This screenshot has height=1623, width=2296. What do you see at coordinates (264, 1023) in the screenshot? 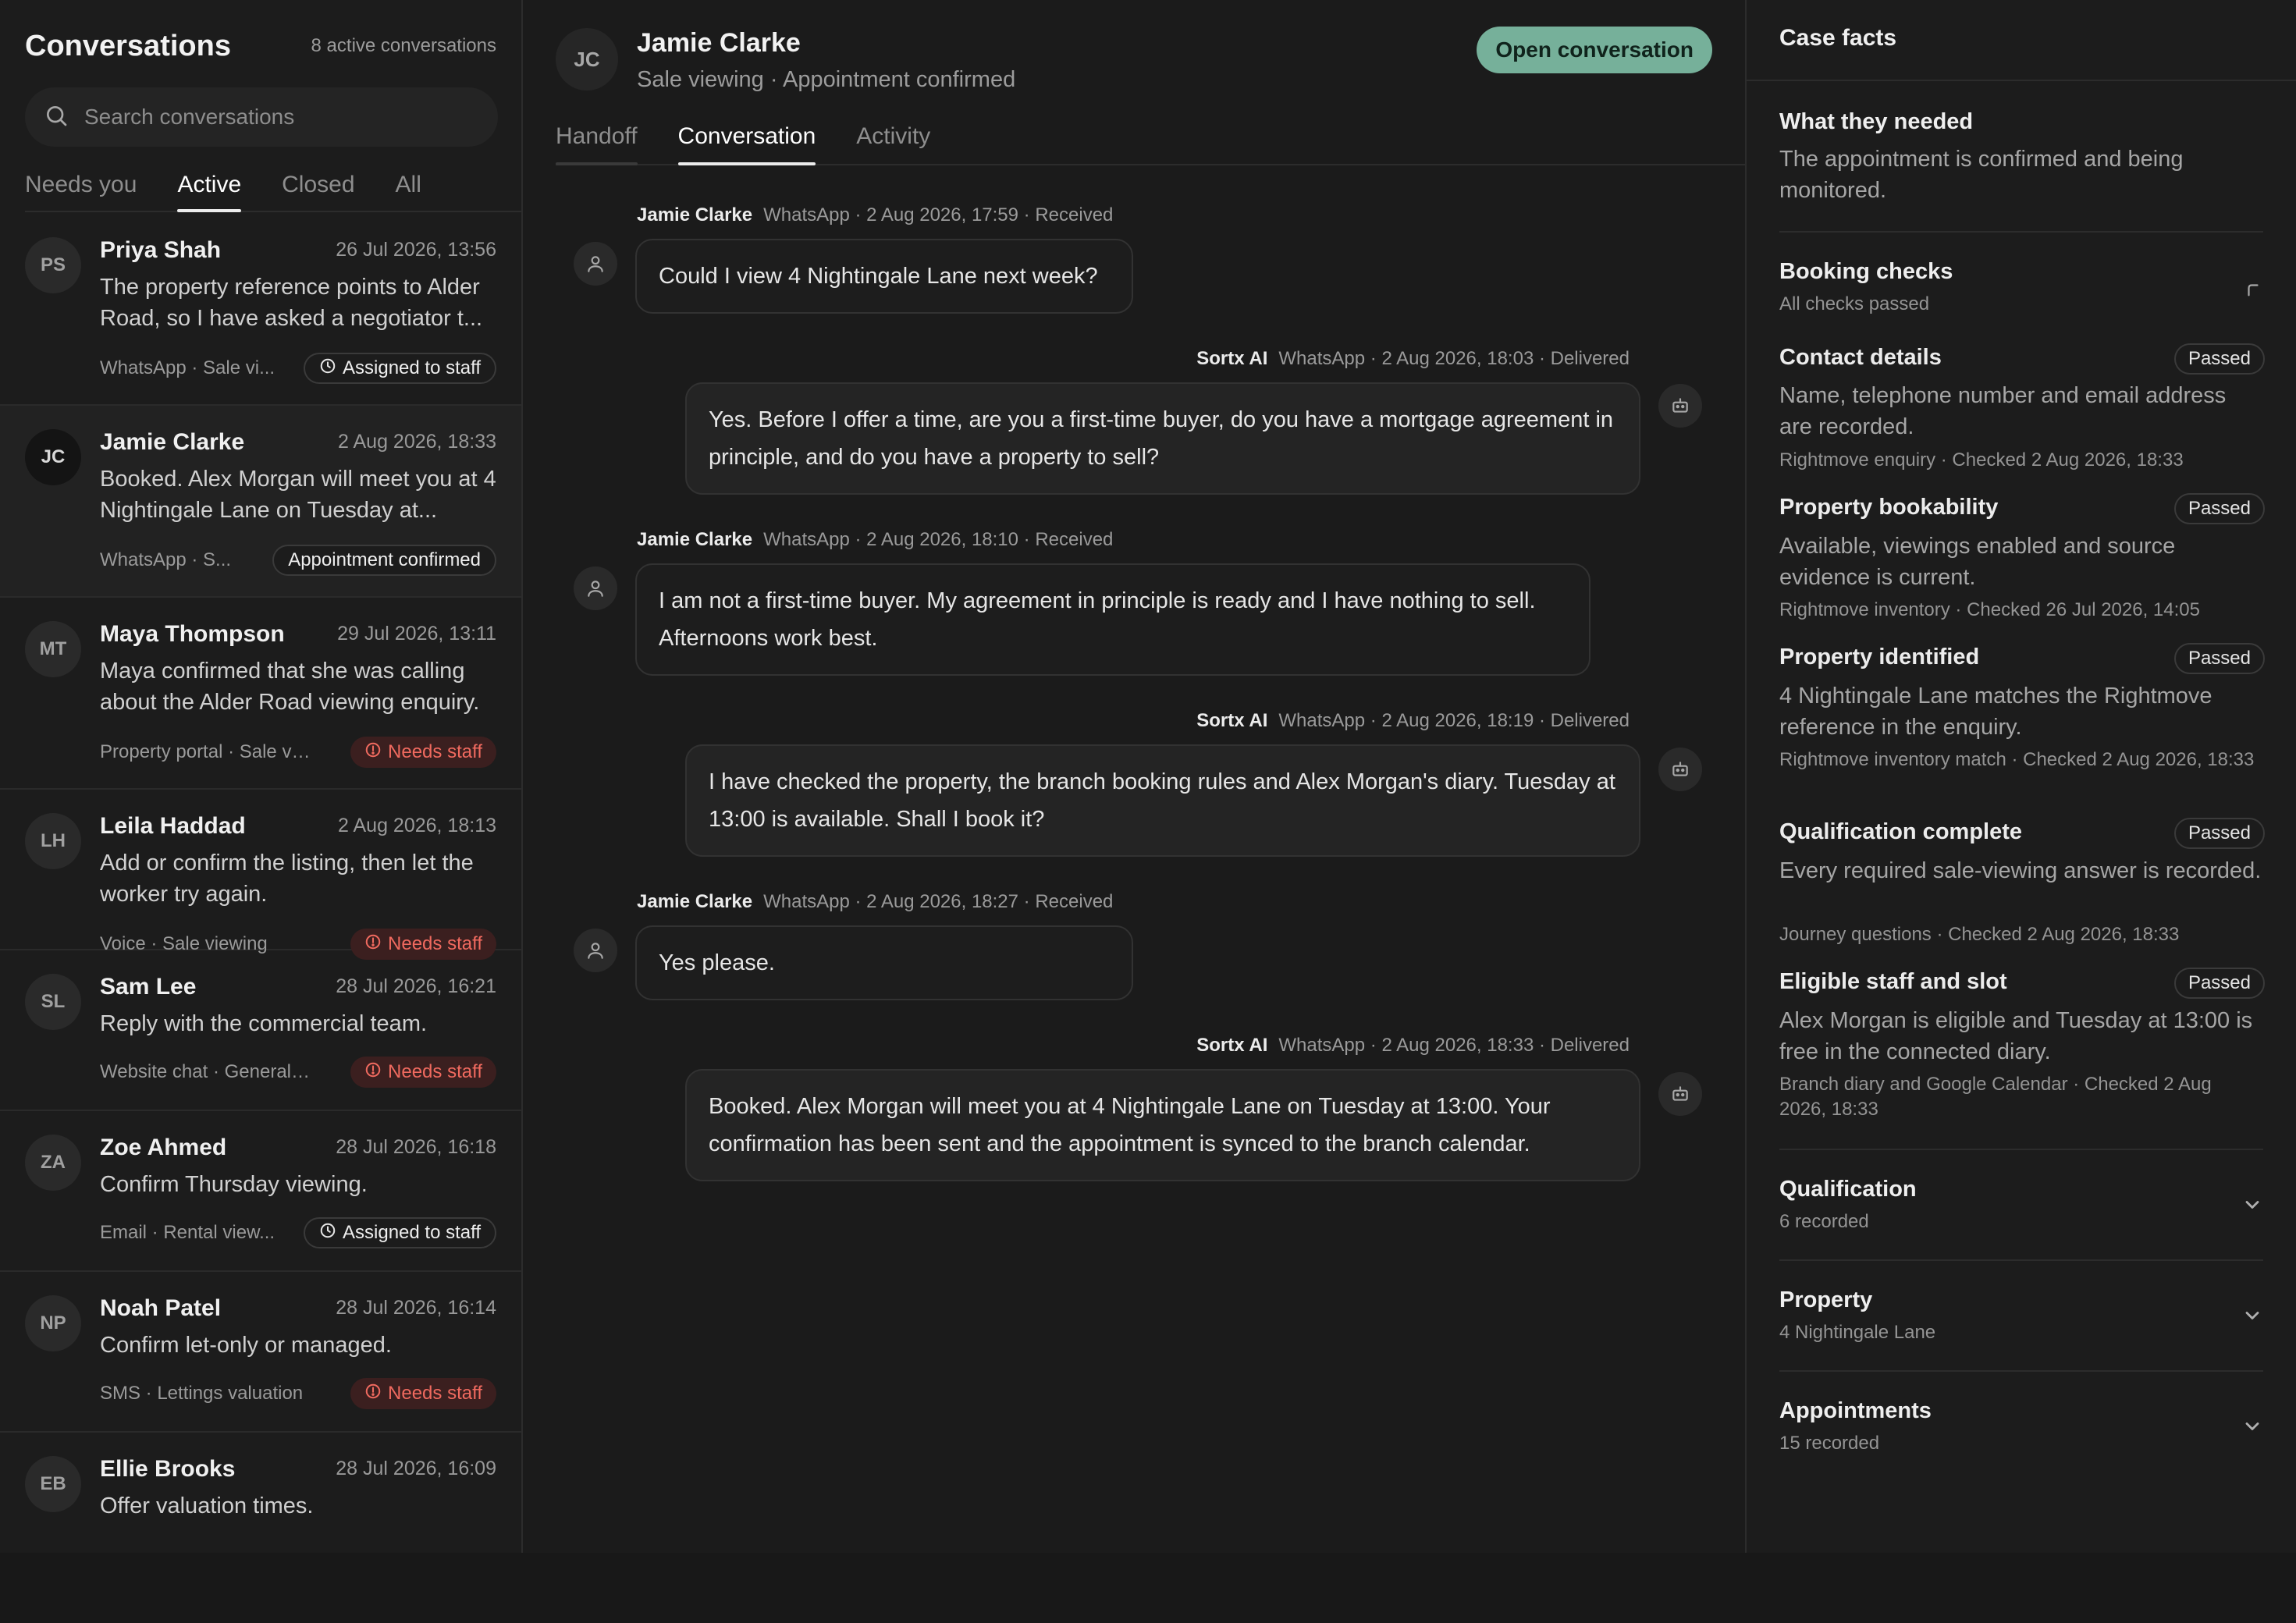
I see `message-preview: Reply with the commercial team.` at bounding box center [264, 1023].